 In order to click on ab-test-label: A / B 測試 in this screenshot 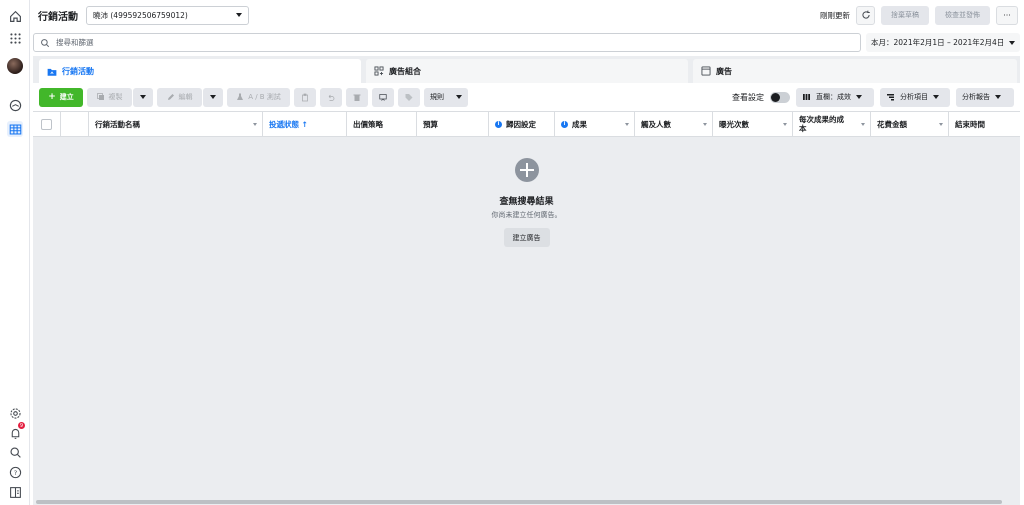, I will do `click(264, 97)`.